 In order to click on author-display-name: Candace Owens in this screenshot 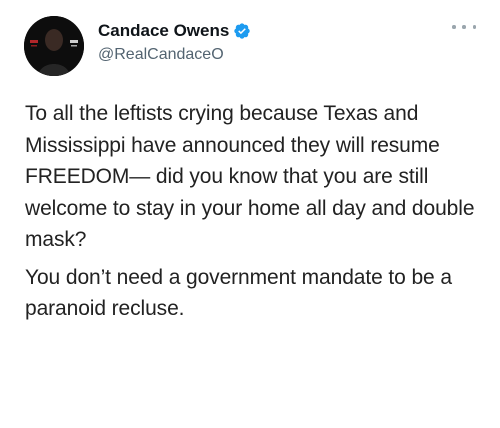, I will do `click(163, 31)`.